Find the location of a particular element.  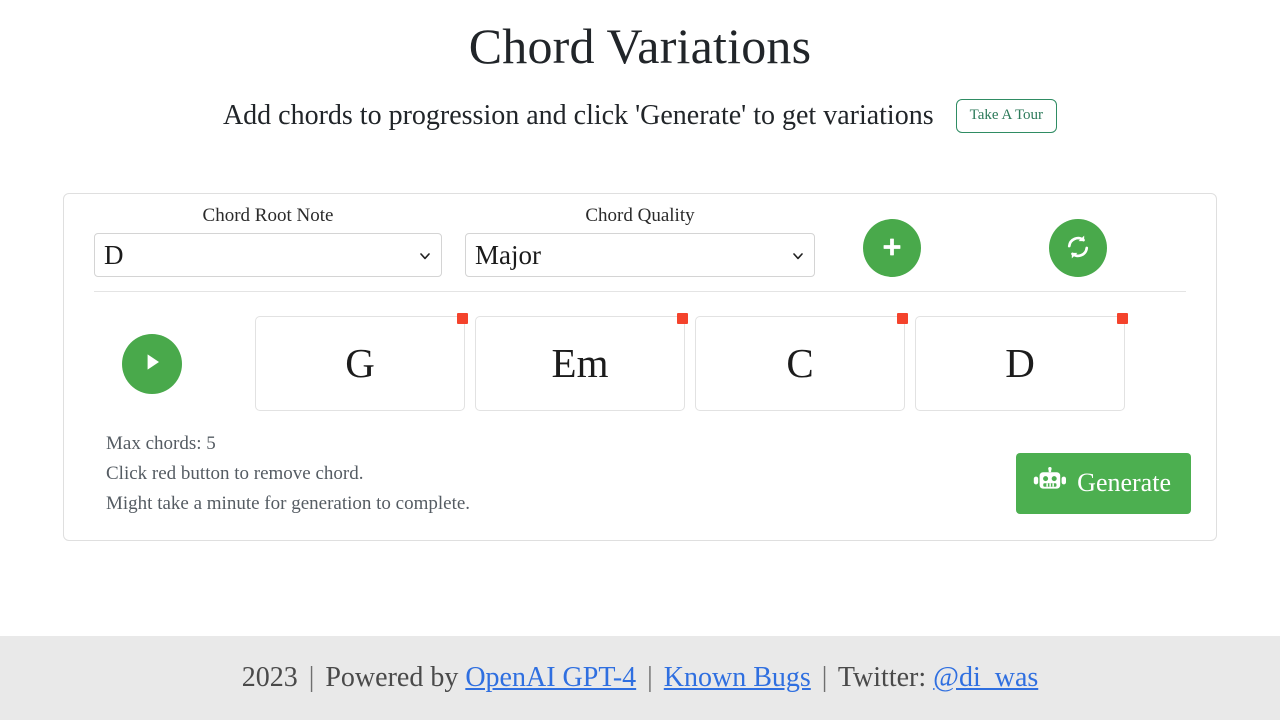

chord-list: G Em C D is located at coordinates (691, 362).